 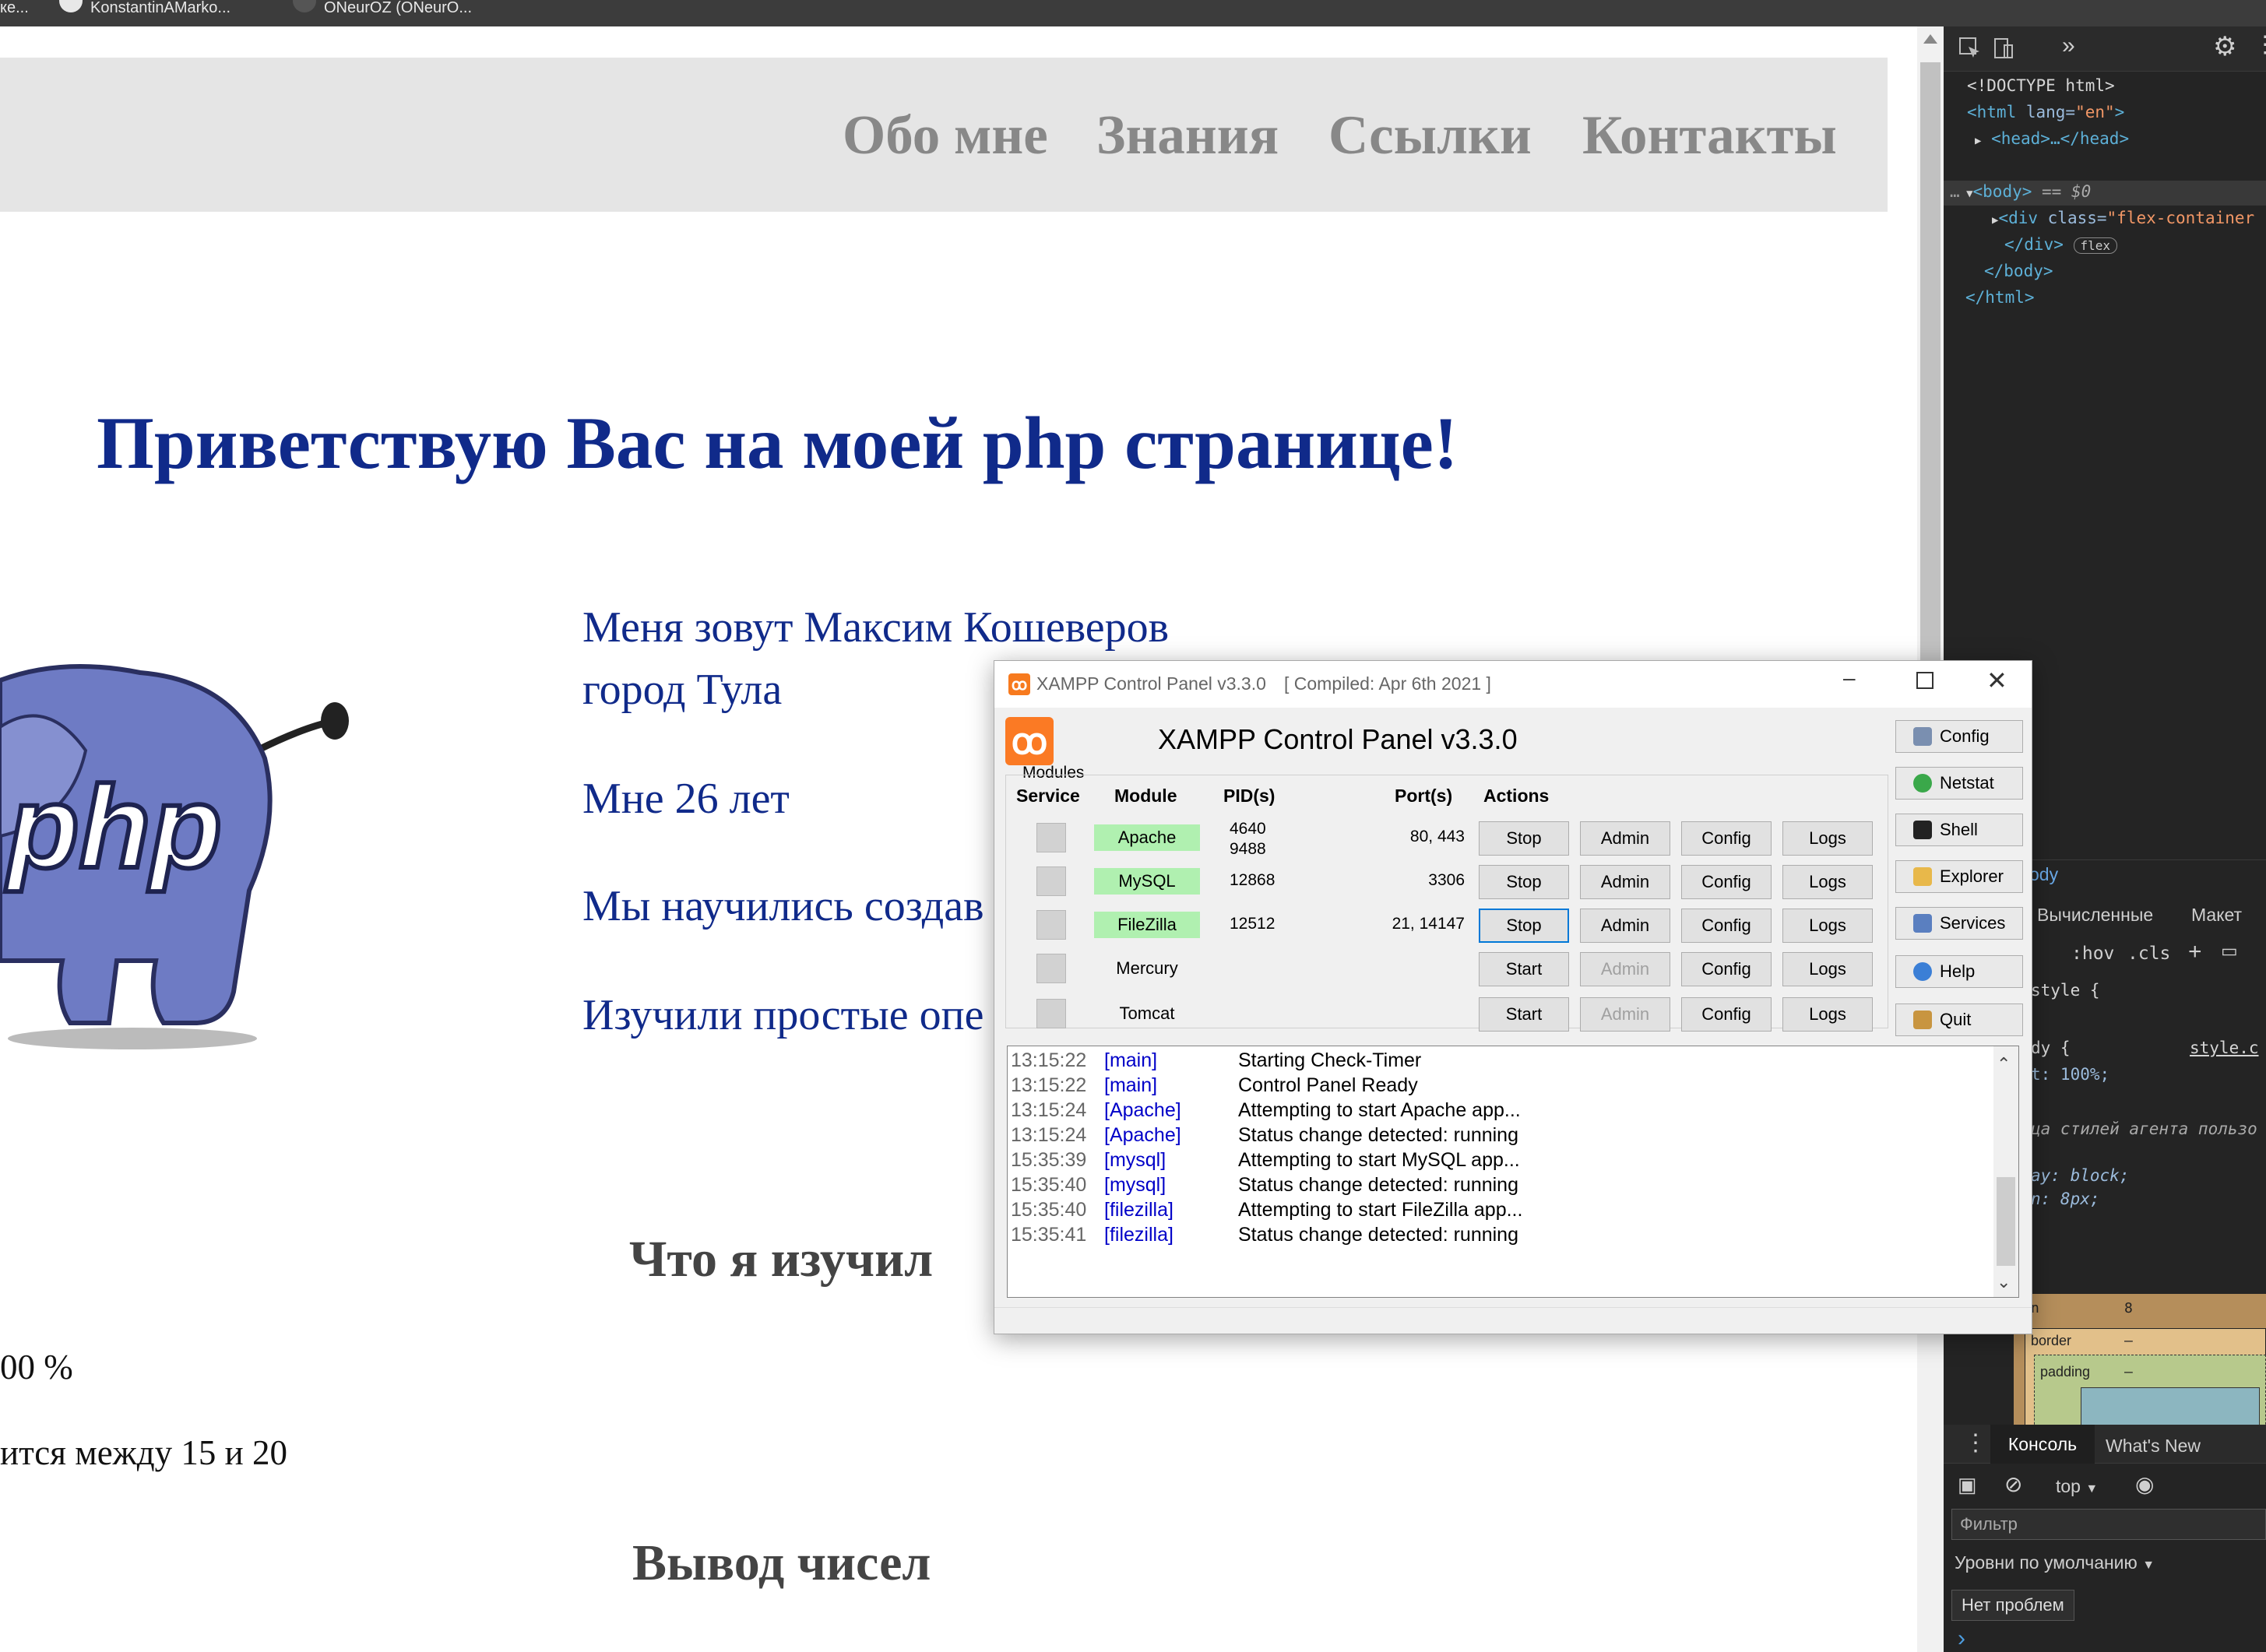 I want to click on style-rule-body: dy {, so click(x=2051, y=1048).